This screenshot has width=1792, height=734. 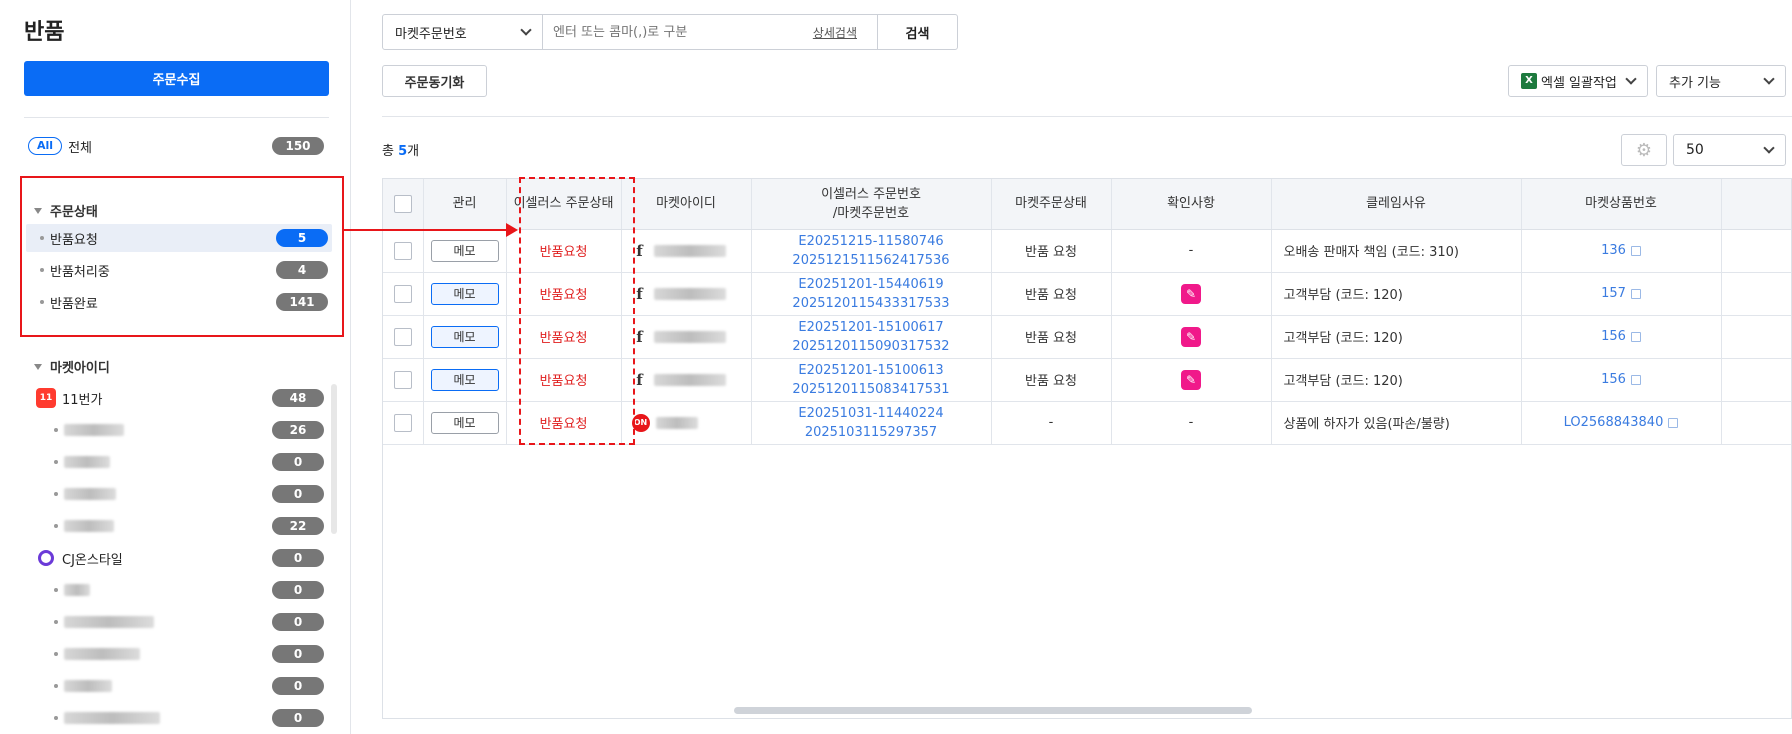 I want to click on more-features-button: 추가 기능, so click(x=1721, y=81).